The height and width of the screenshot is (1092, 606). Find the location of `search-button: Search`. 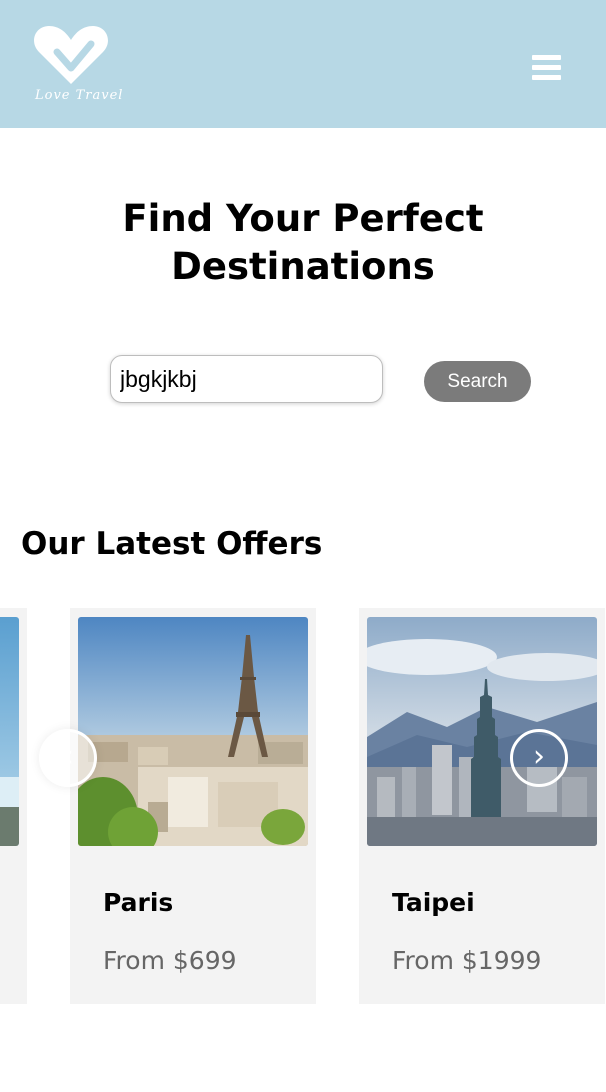

search-button: Search is located at coordinates (477, 381).